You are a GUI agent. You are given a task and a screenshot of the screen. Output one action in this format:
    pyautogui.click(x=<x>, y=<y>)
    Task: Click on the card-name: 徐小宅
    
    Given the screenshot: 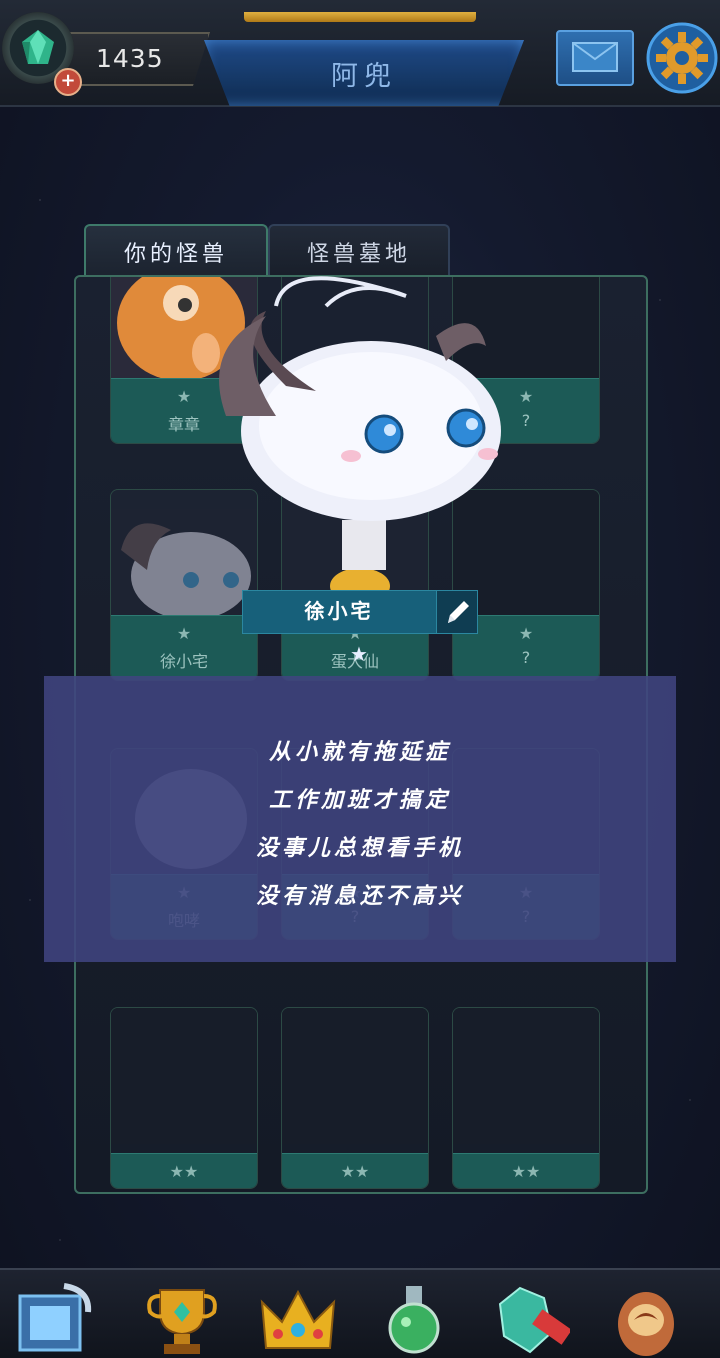 What is the action you would take?
    pyautogui.click(x=183, y=661)
    